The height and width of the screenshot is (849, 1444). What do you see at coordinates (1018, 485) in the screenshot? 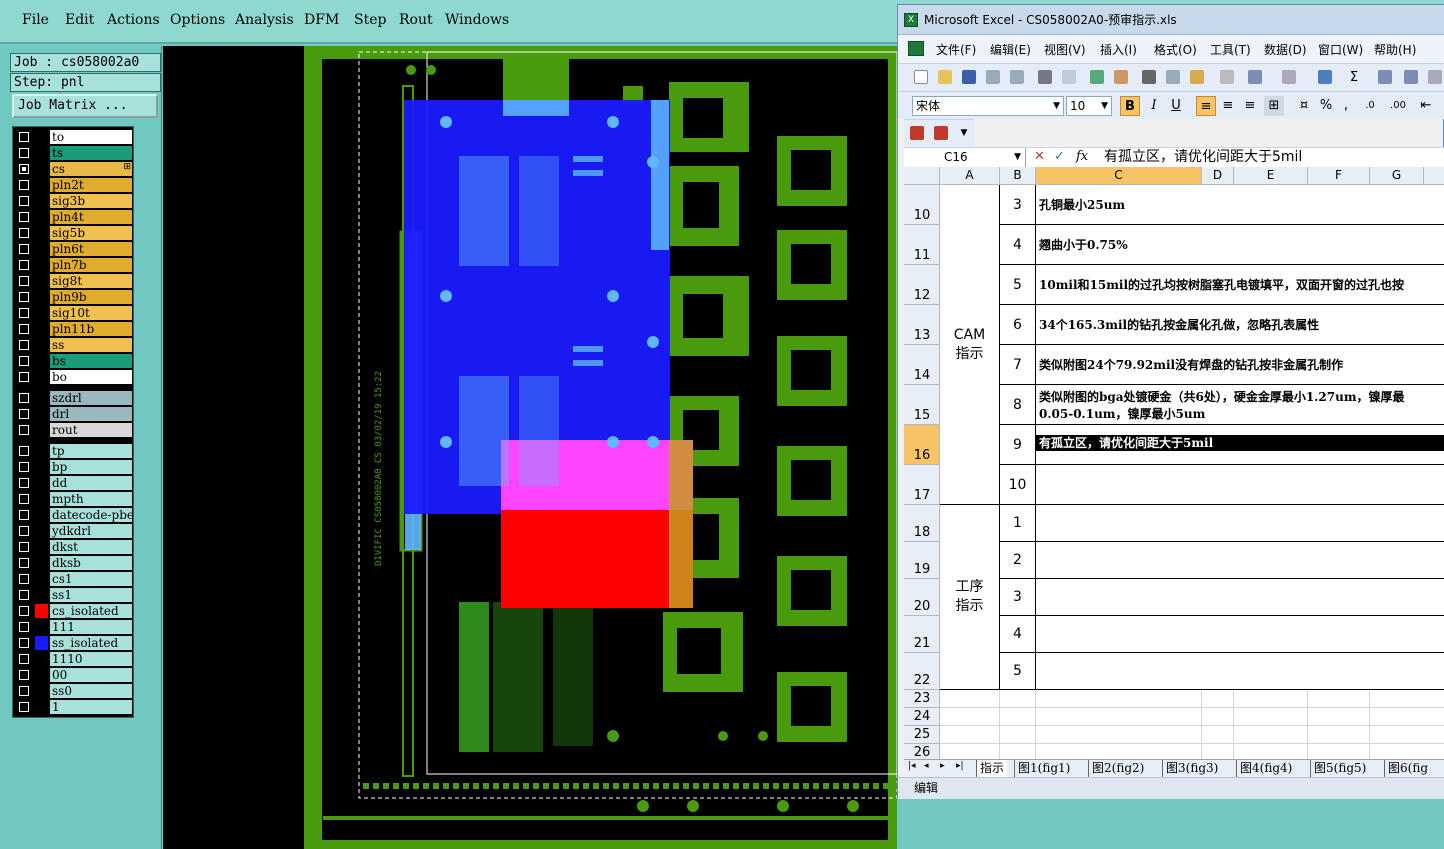
I see `cell-item-number: 10` at bounding box center [1018, 485].